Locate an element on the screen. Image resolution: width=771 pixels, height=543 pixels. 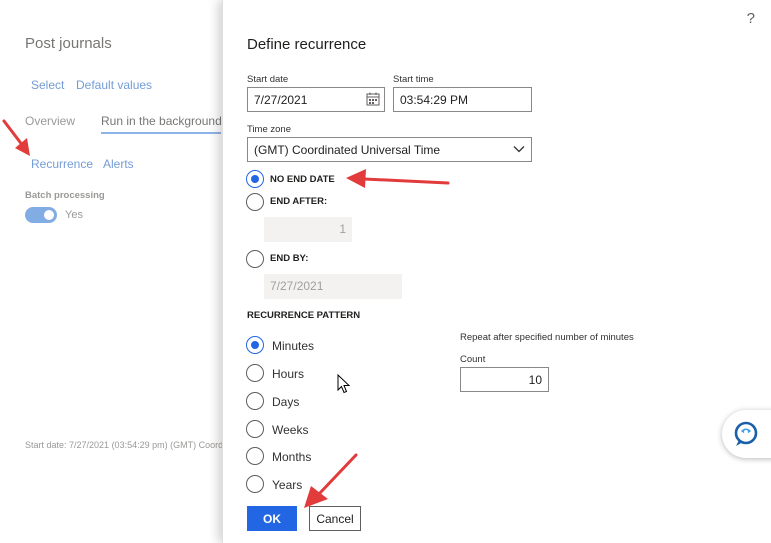
weeks-label: Weeks is located at coordinates (290, 430).